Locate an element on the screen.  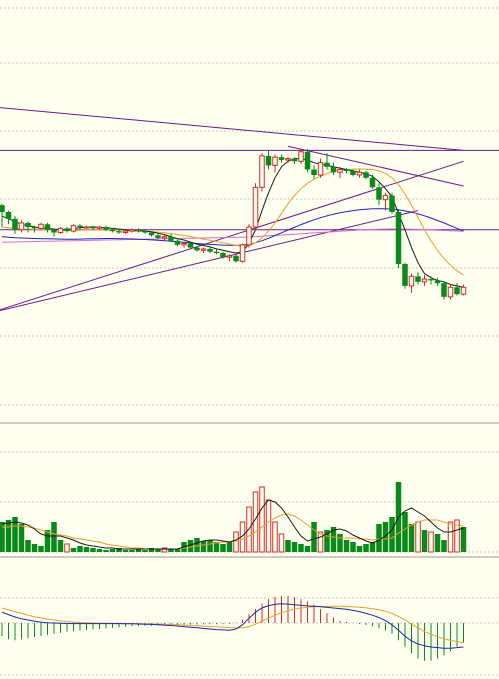
macd-dif-line is located at coordinates (232, 626).